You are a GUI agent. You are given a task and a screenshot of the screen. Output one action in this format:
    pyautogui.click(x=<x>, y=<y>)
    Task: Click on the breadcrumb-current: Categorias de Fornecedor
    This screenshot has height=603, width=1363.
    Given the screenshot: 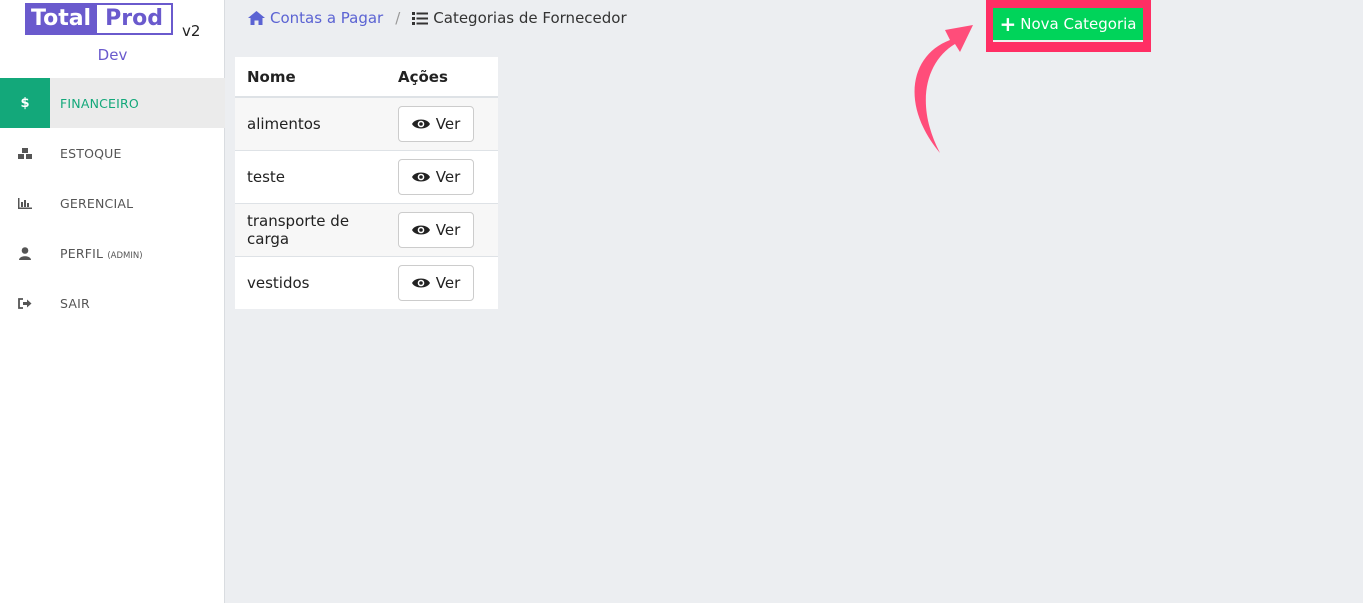 What is the action you would take?
    pyautogui.click(x=519, y=18)
    